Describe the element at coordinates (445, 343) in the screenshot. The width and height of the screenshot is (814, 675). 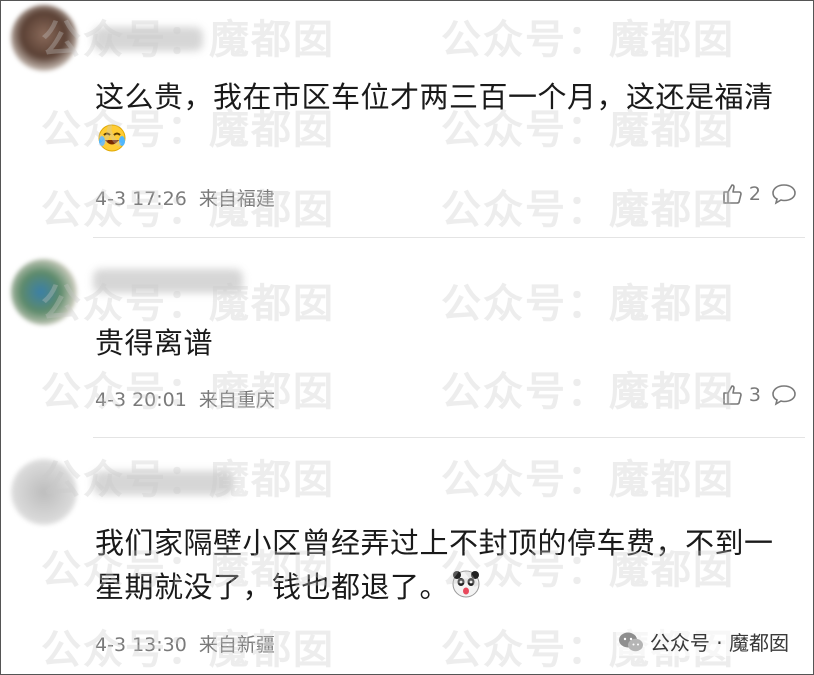
I see `comment-text: 贵得离谱` at that location.